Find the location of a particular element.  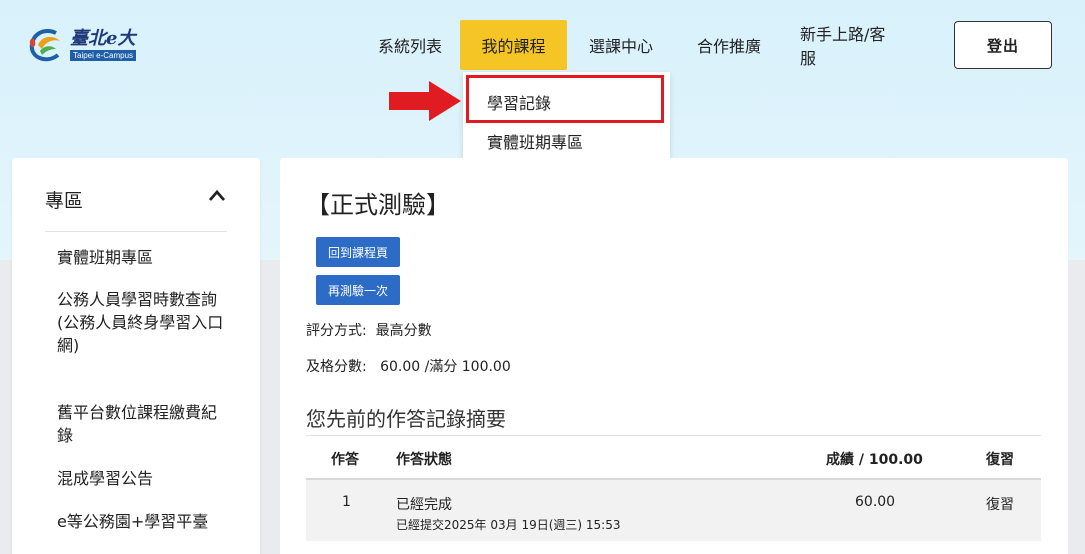

taipei-ecampus-logo-icon is located at coordinates (44, 45).